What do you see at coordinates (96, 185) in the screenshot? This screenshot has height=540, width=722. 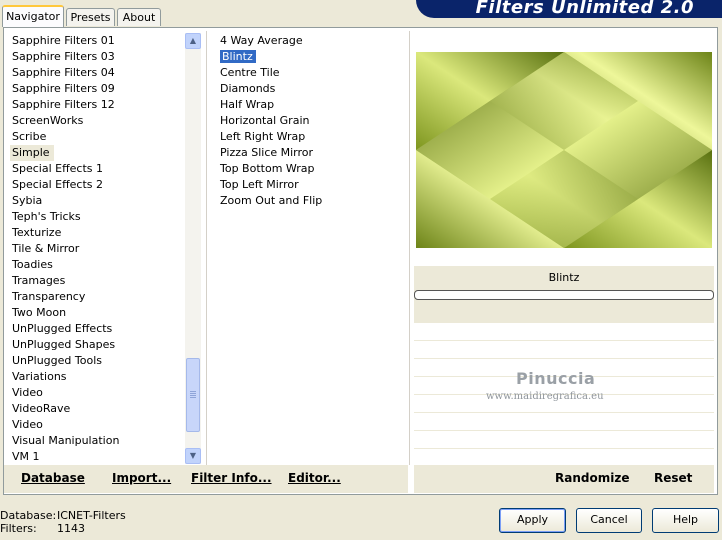 I see `category-item: Special Effects 2` at bounding box center [96, 185].